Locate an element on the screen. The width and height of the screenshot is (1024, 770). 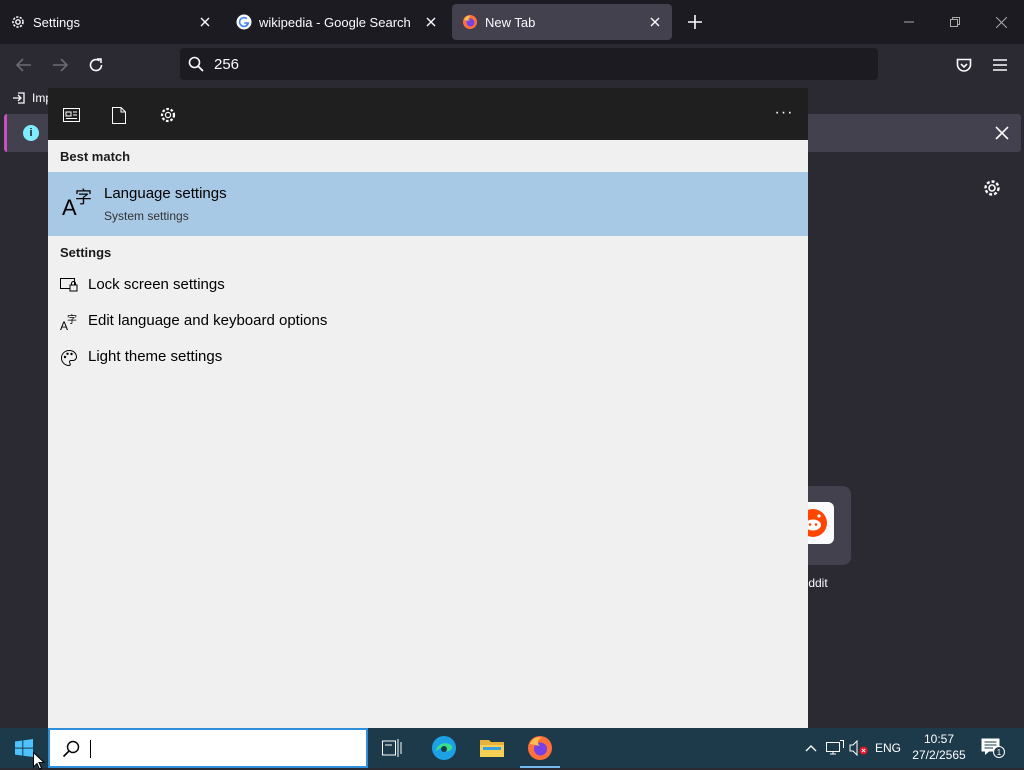
arrow-right-icon is located at coordinates (60, 65).